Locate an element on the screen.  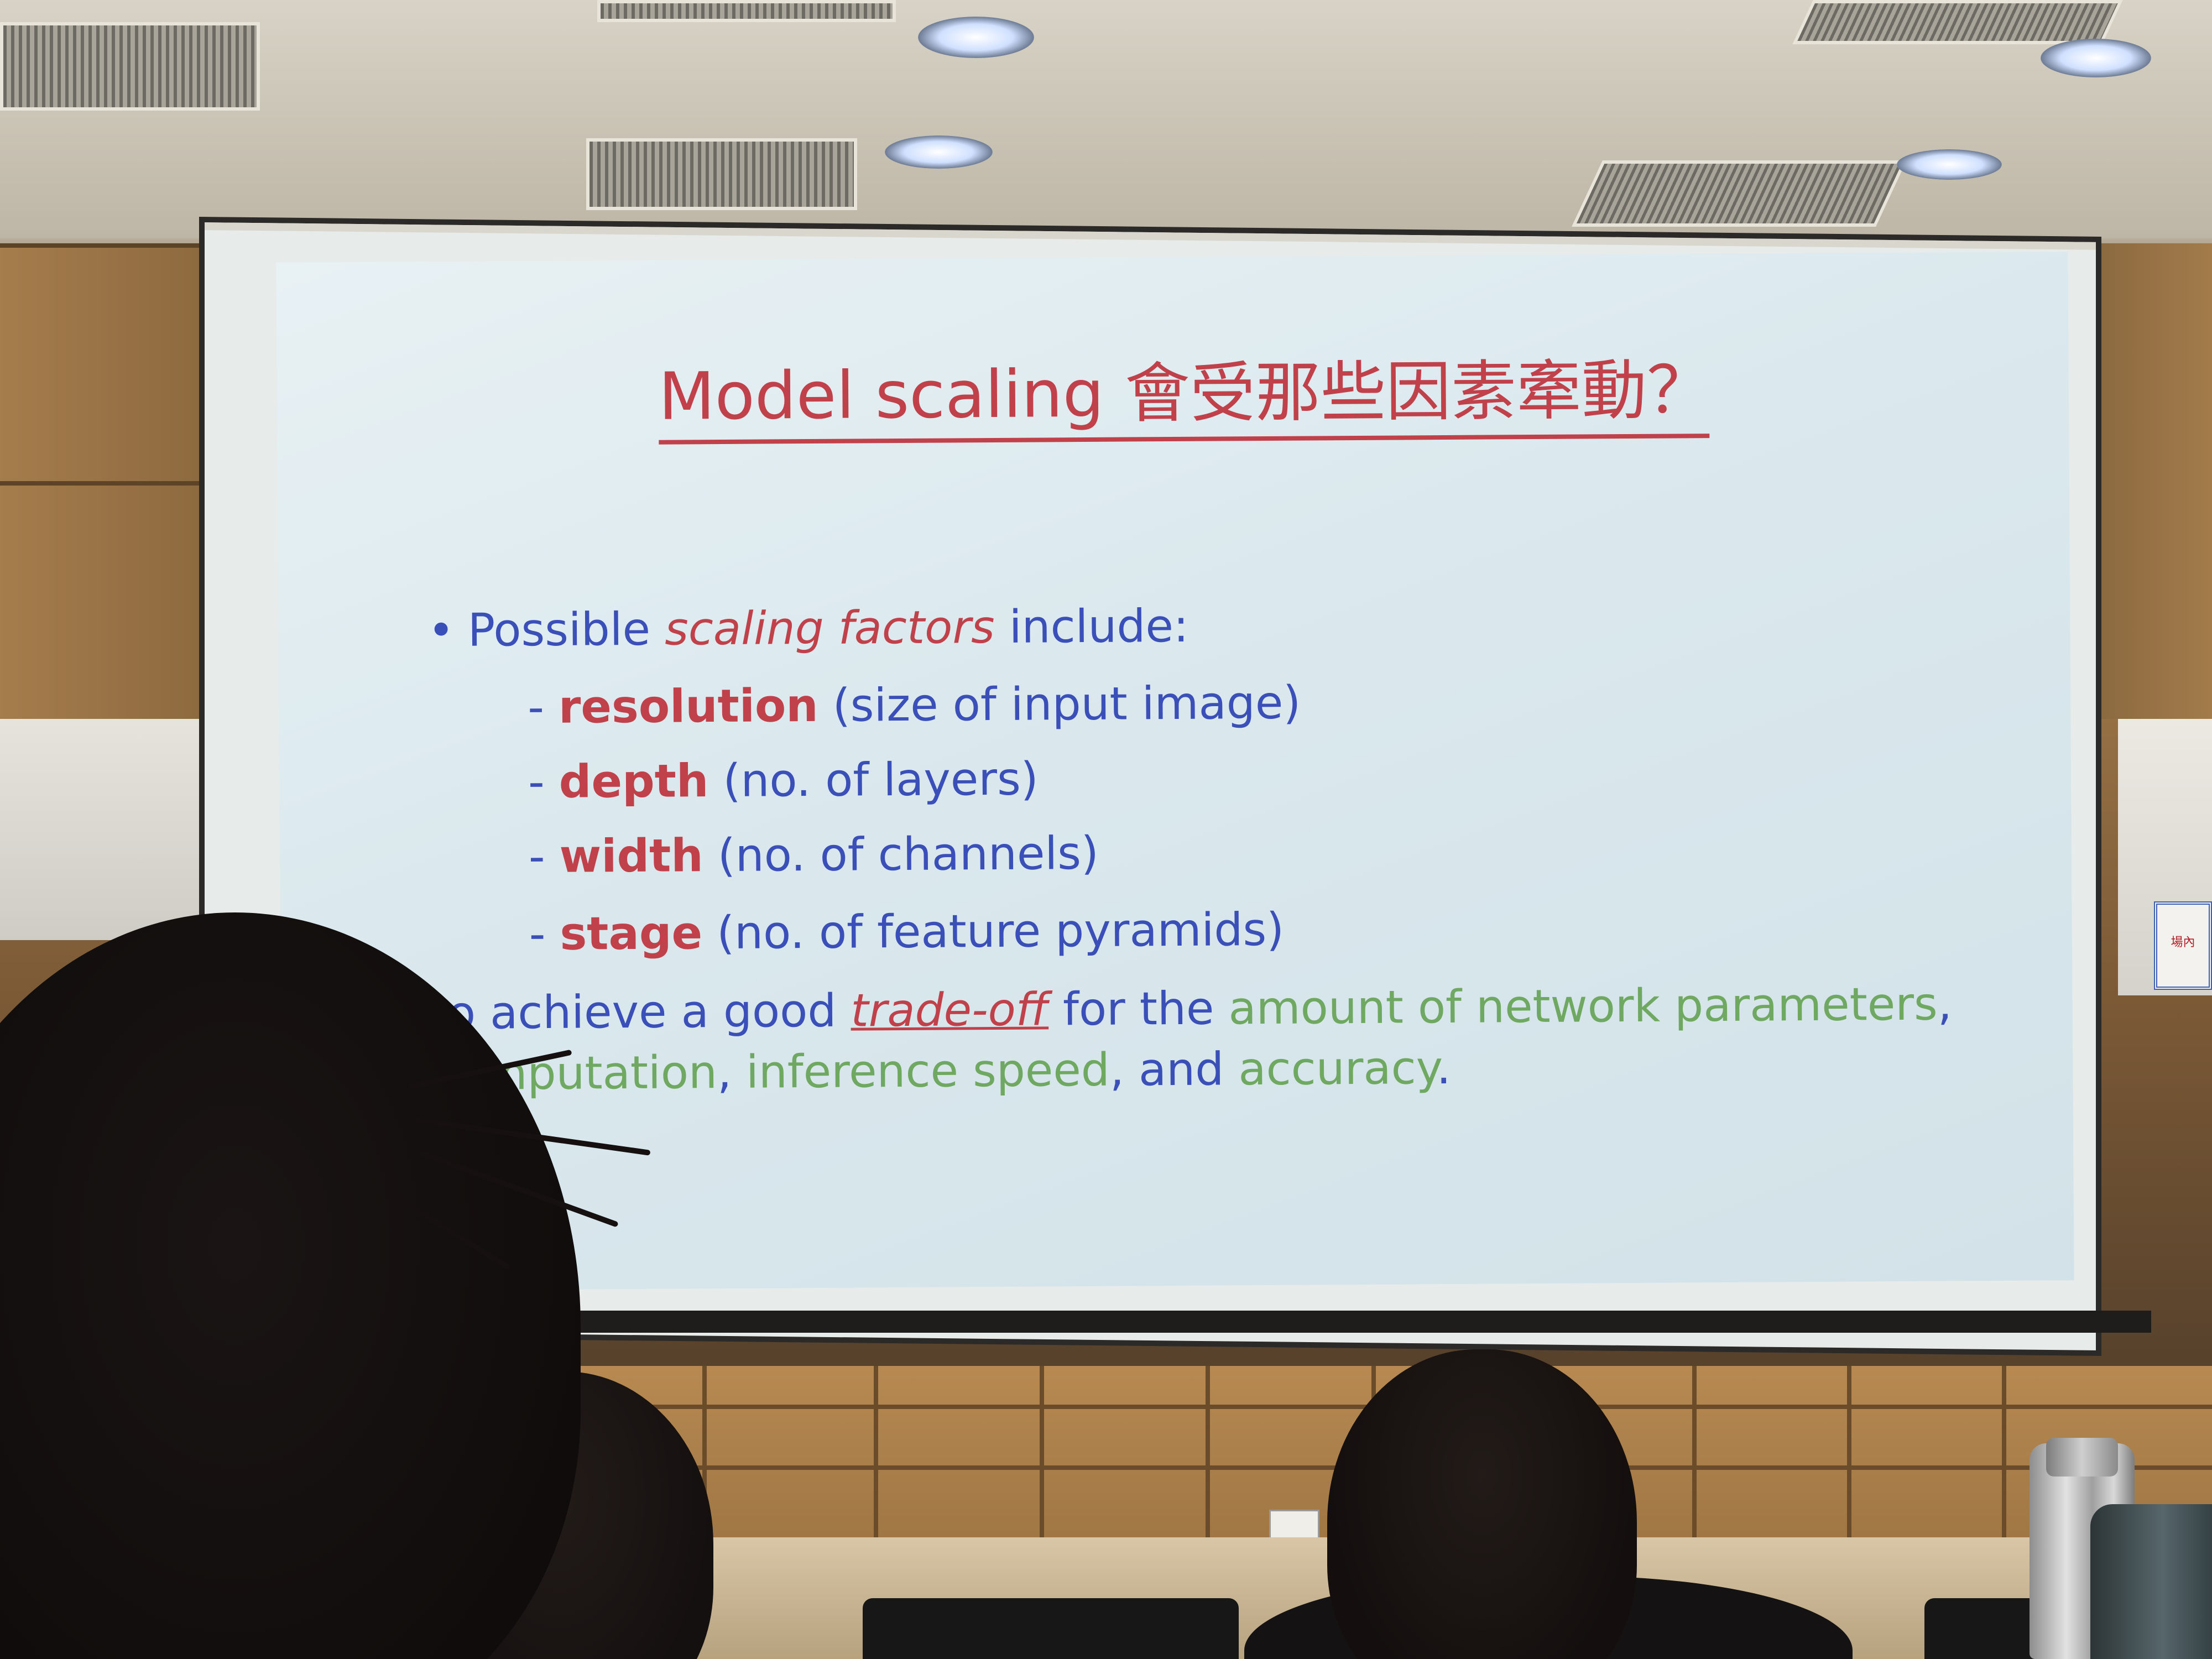
chair-back is located at coordinates (1051, 1629).